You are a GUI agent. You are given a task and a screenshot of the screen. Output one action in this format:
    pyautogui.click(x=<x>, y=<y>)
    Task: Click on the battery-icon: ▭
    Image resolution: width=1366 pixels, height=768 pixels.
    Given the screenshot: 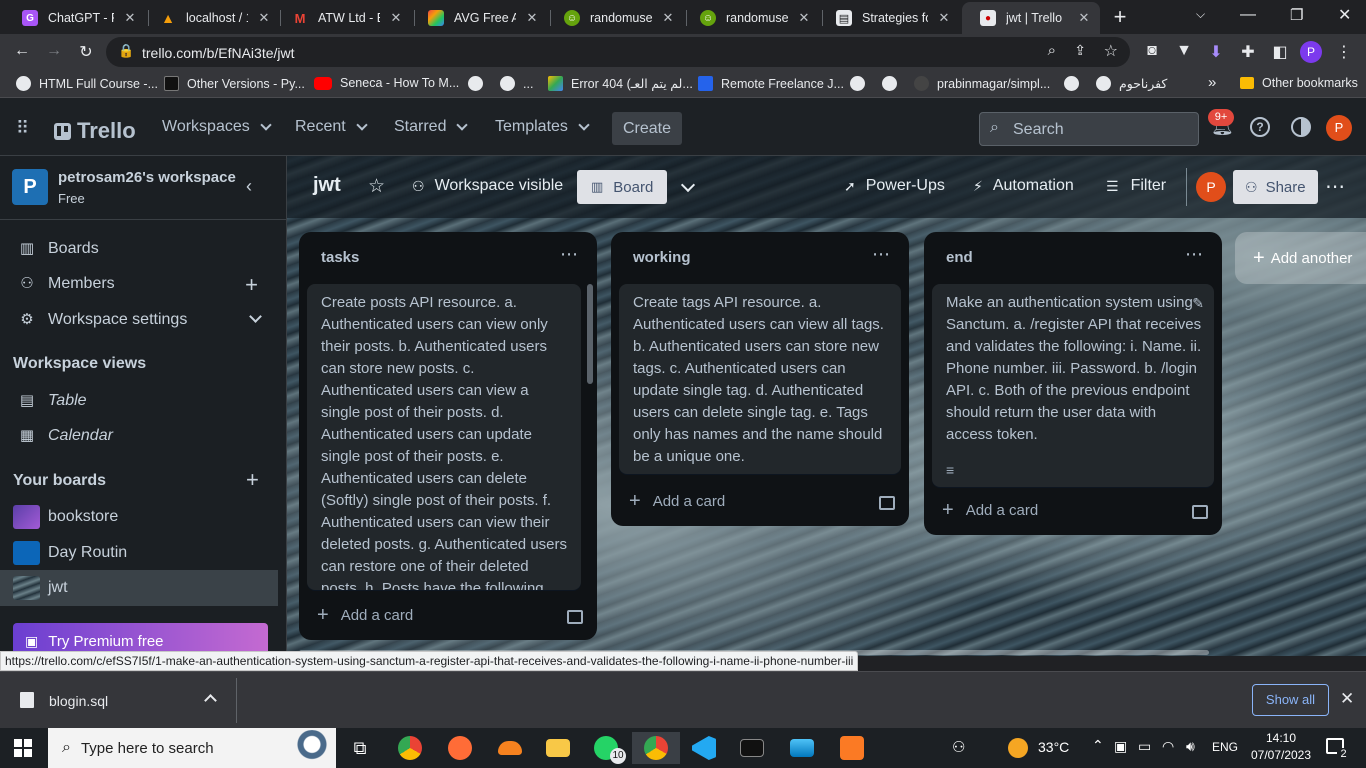 What is the action you would take?
    pyautogui.click(x=1144, y=746)
    